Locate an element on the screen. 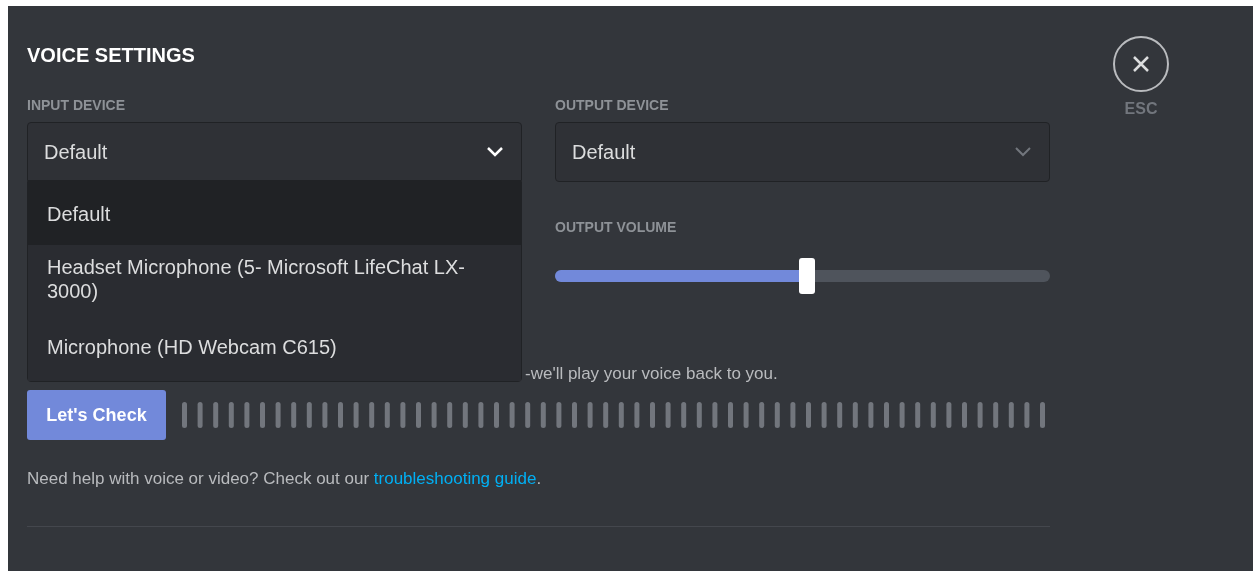 This screenshot has height=571, width=1253. close-icon is located at coordinates (1141, 64).